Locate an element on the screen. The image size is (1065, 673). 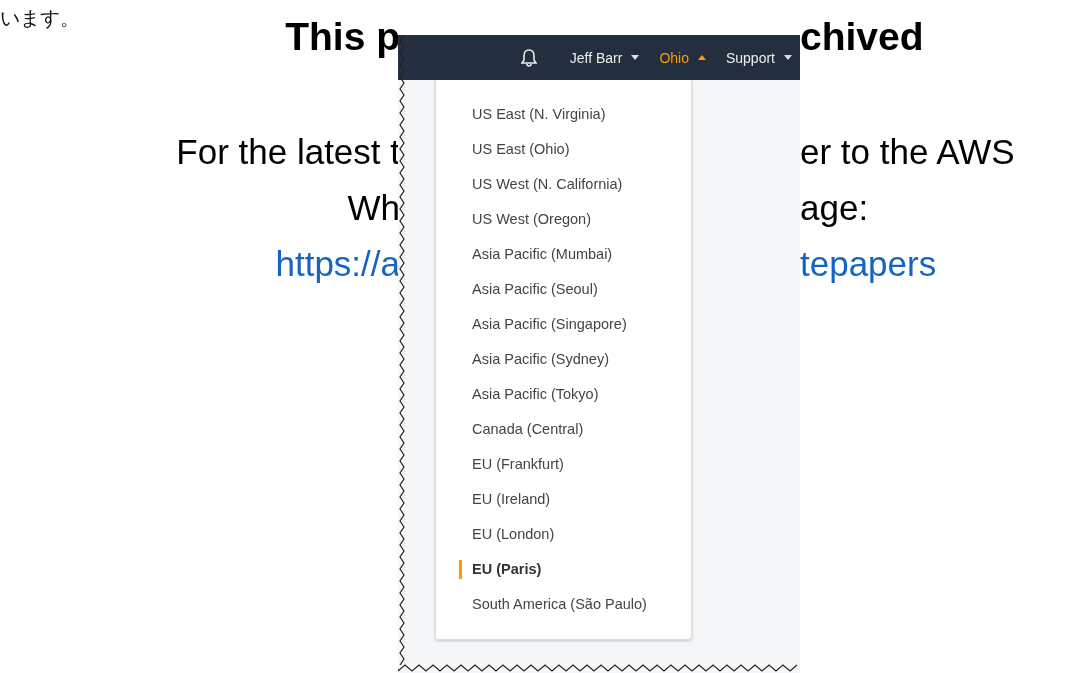
region-item: US West (N. California) is located at coordinates (563, 184).